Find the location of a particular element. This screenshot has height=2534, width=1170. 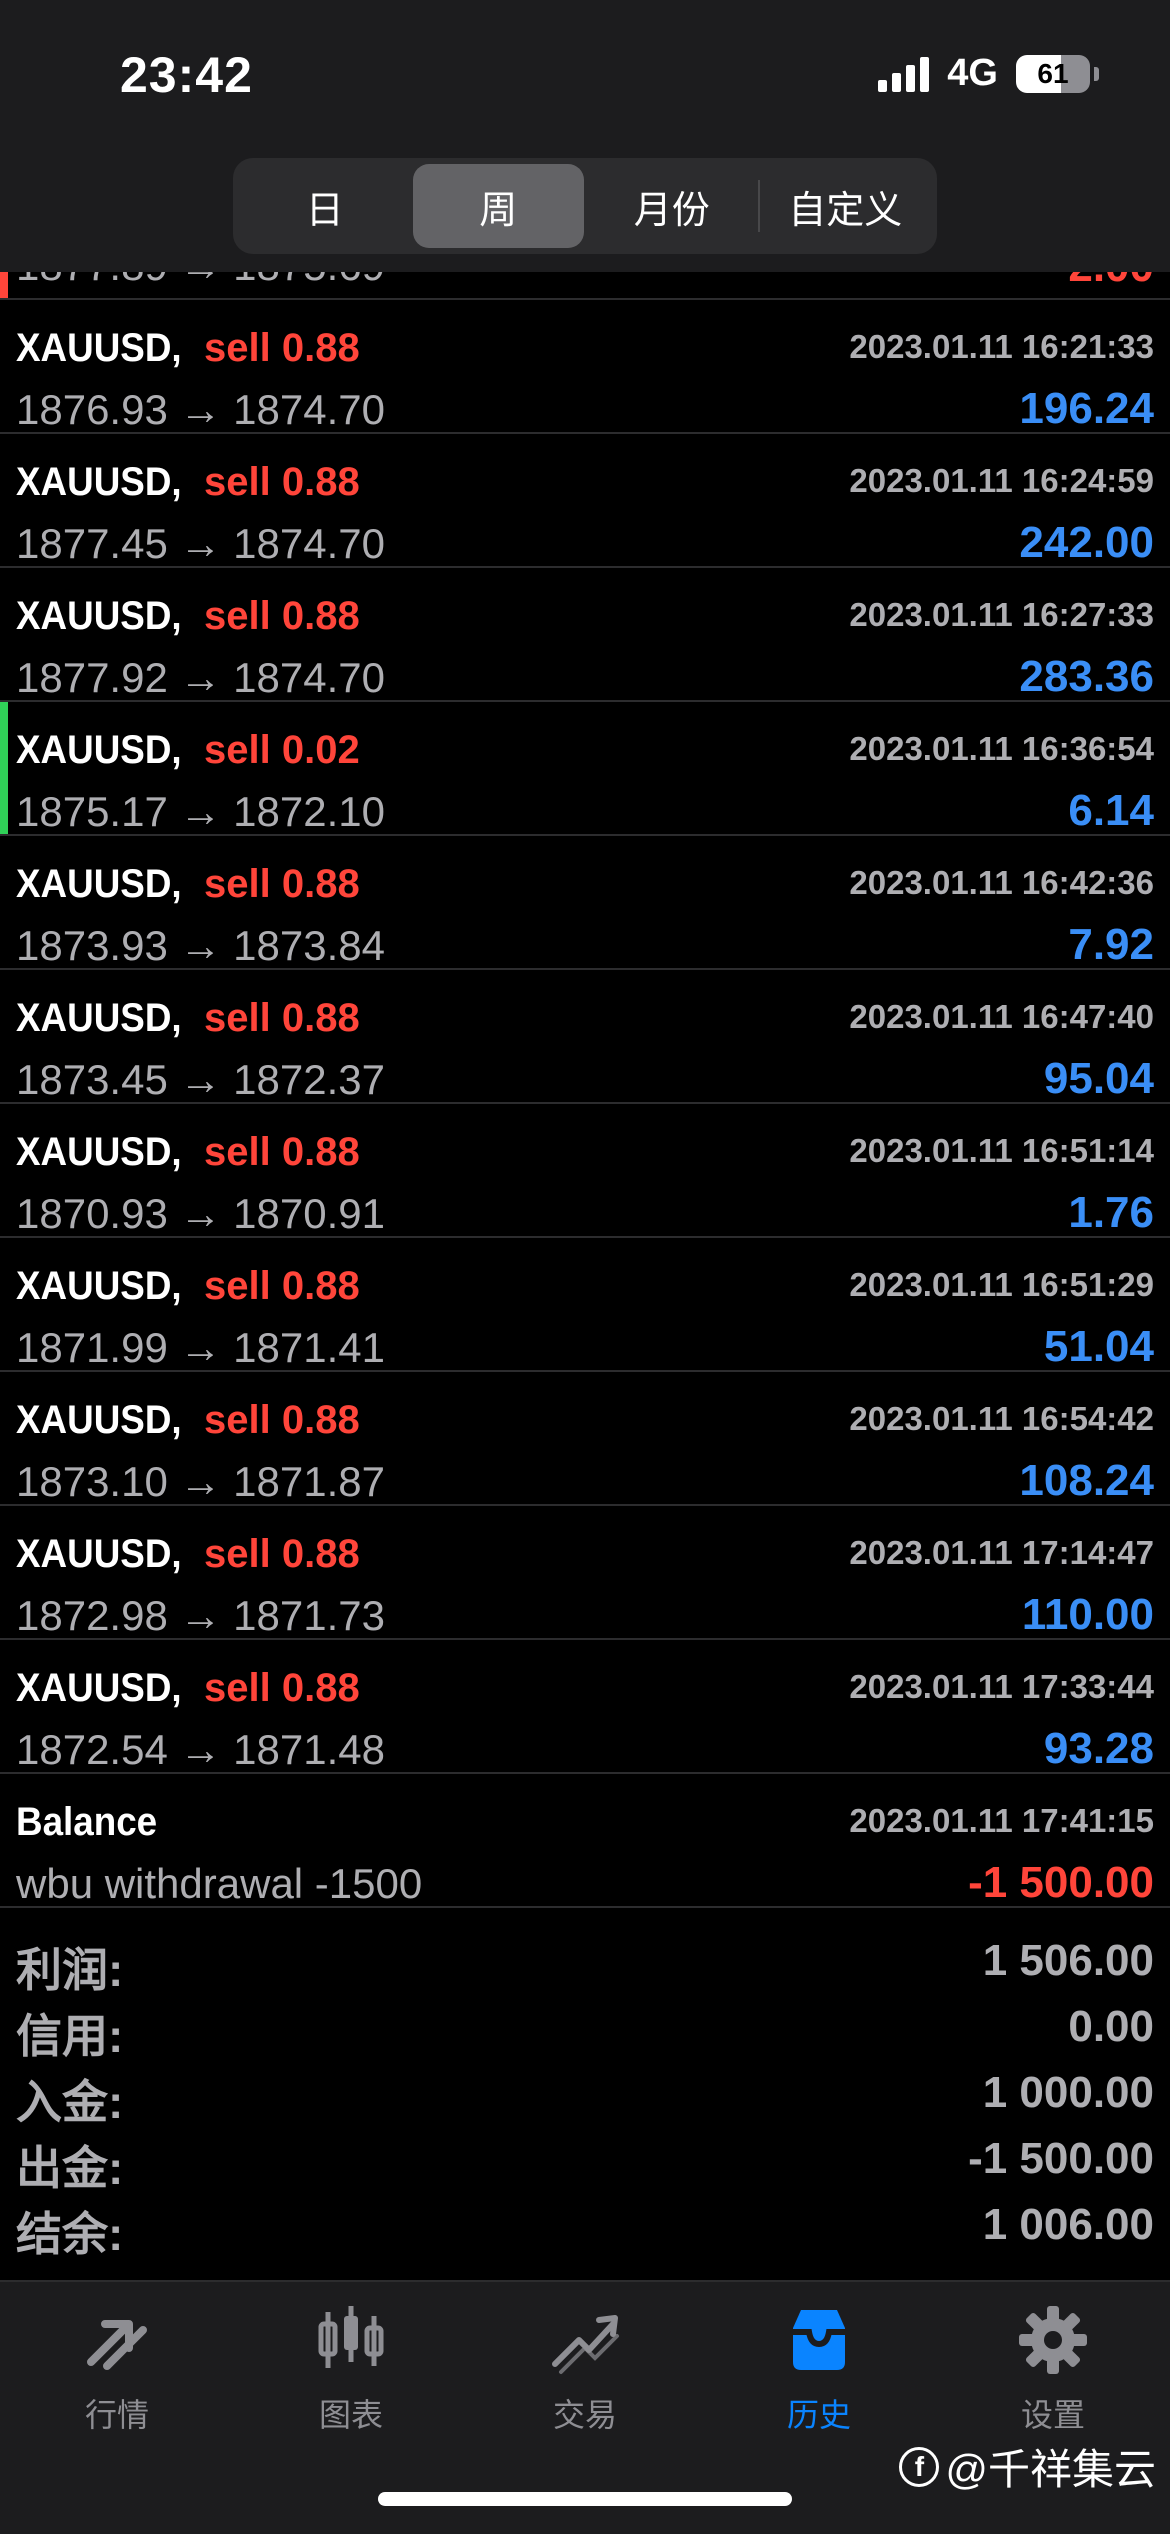

deal-prices: 1876.93 → 1874.70 is located at coordinates (200, 409).